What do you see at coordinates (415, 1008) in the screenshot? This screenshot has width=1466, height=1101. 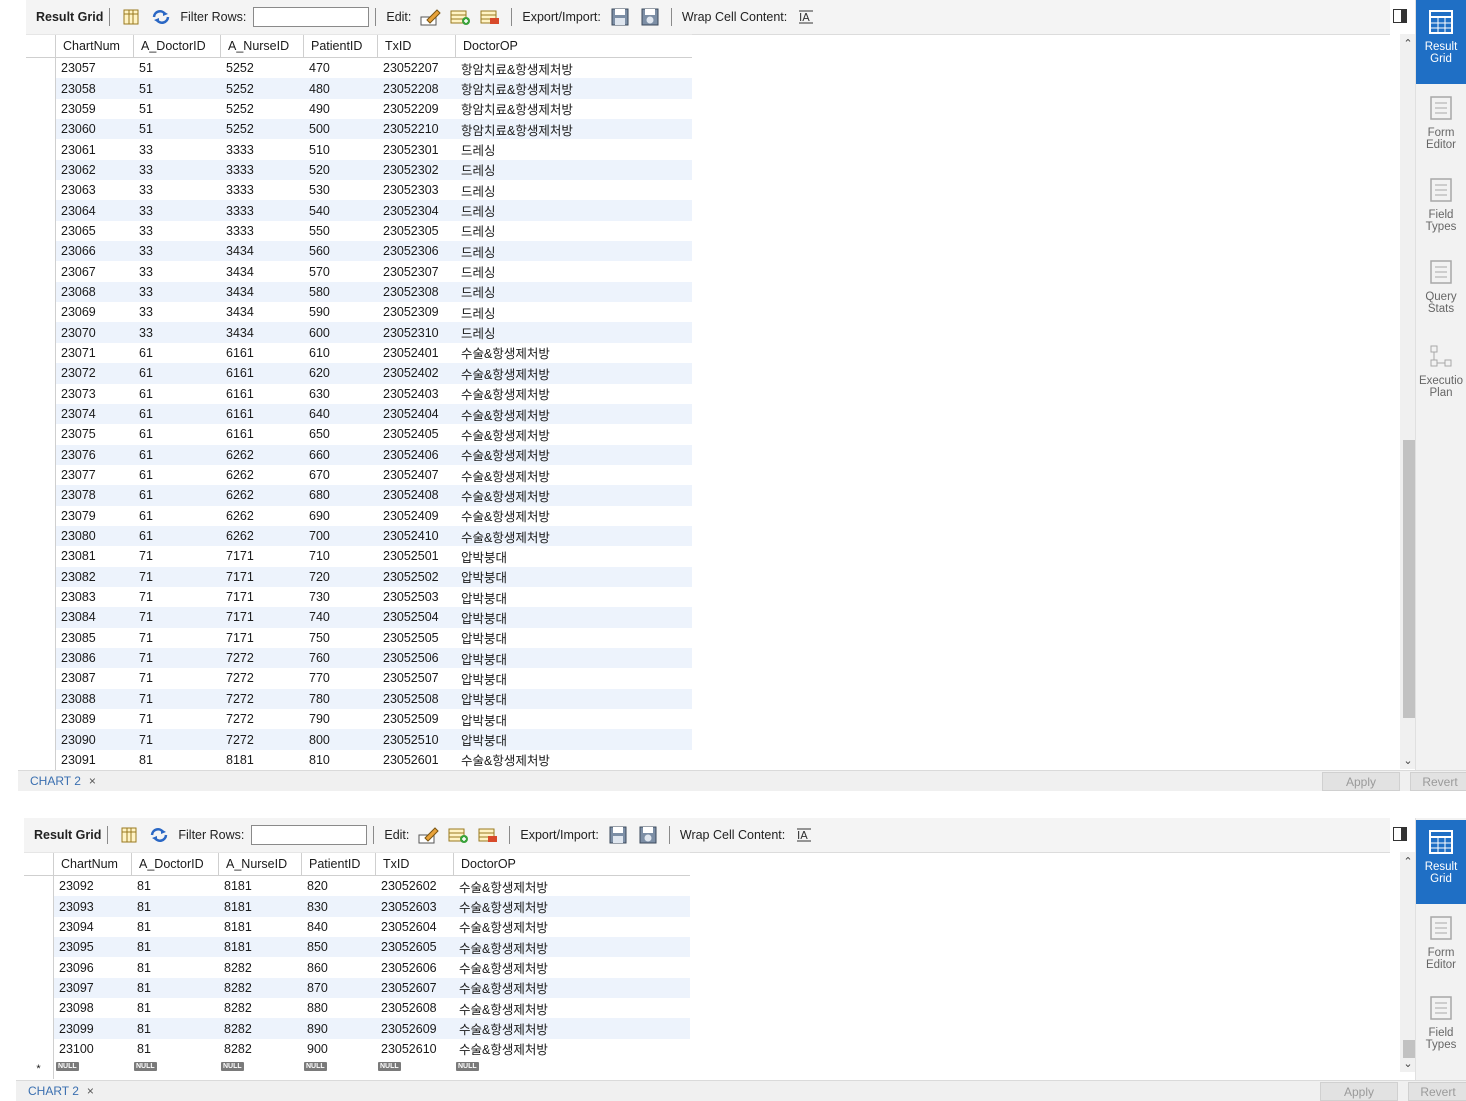 I see `cell-txid: 23052608` at bounding box center [415, 1008].